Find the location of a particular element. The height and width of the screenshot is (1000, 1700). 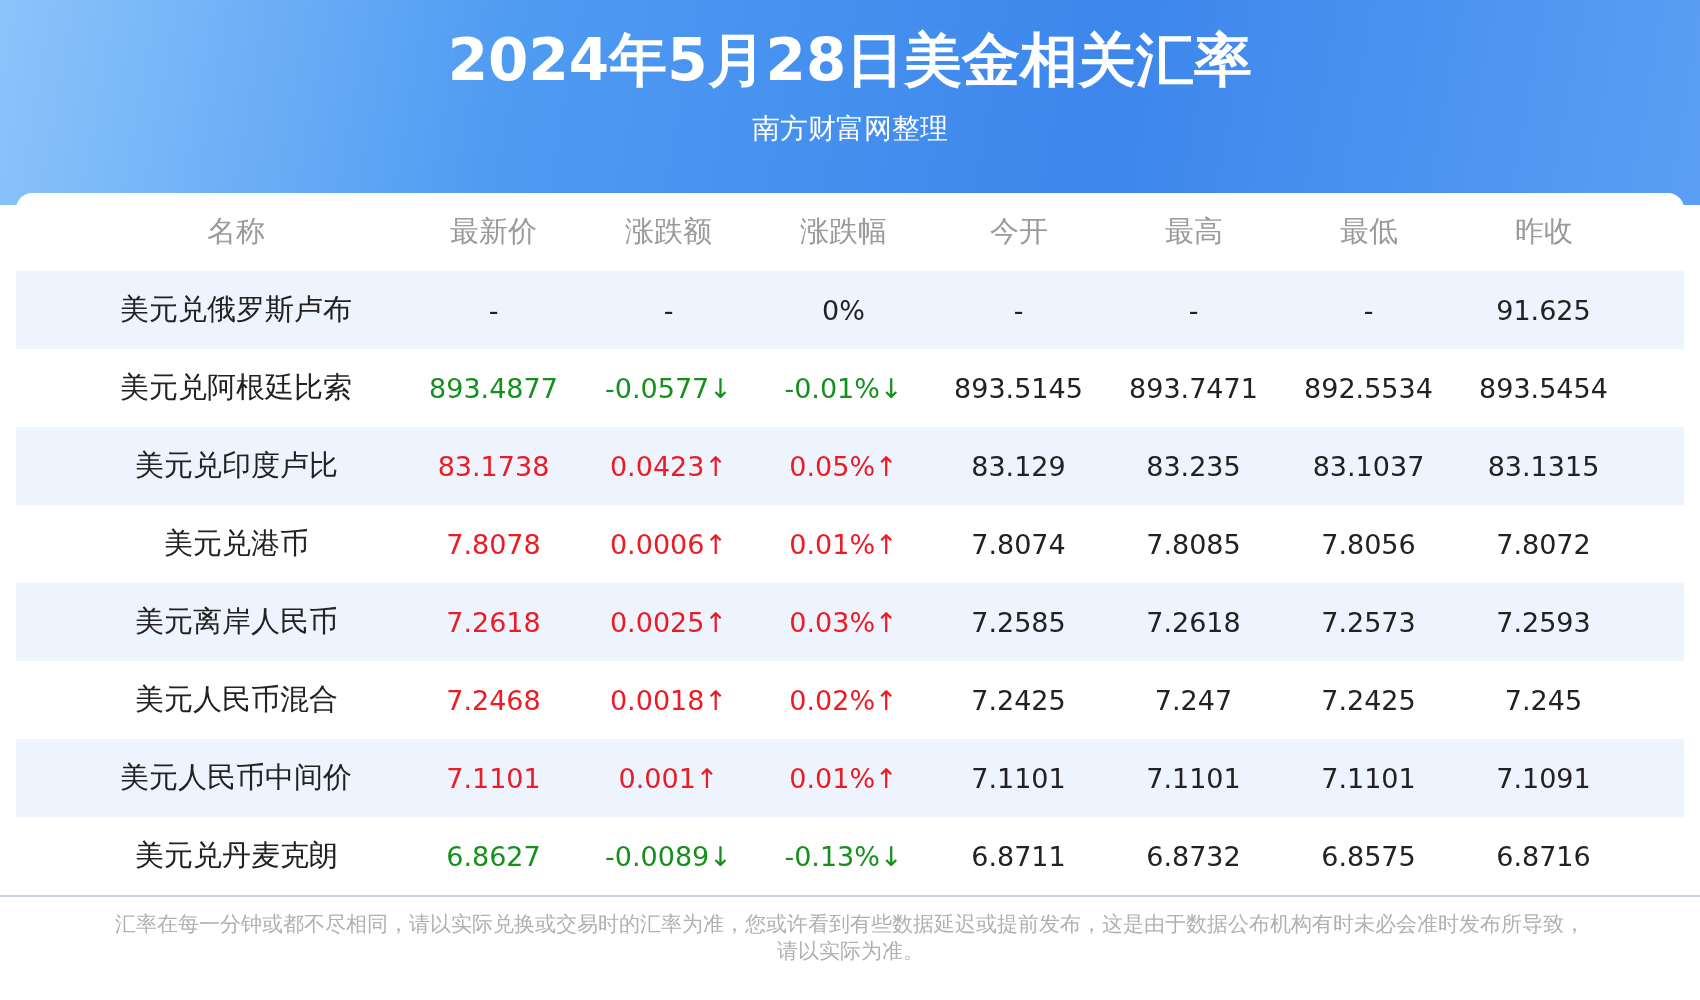

table-cell: 0.0006↑ is located at coordinates (668, 544).